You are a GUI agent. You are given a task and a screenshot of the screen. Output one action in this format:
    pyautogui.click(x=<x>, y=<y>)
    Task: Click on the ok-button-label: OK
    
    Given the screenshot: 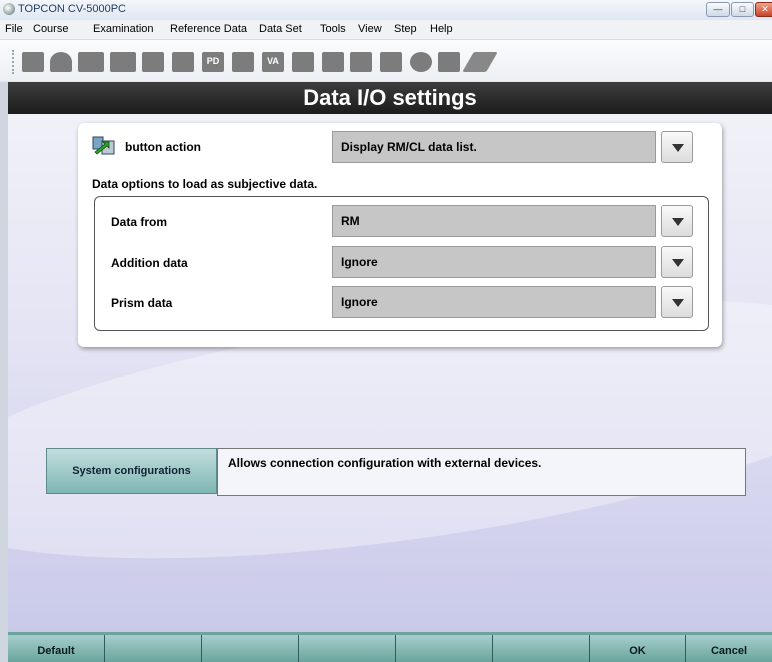 What is the action you would take?
    pyautogui.click(x=637, y=651)
    